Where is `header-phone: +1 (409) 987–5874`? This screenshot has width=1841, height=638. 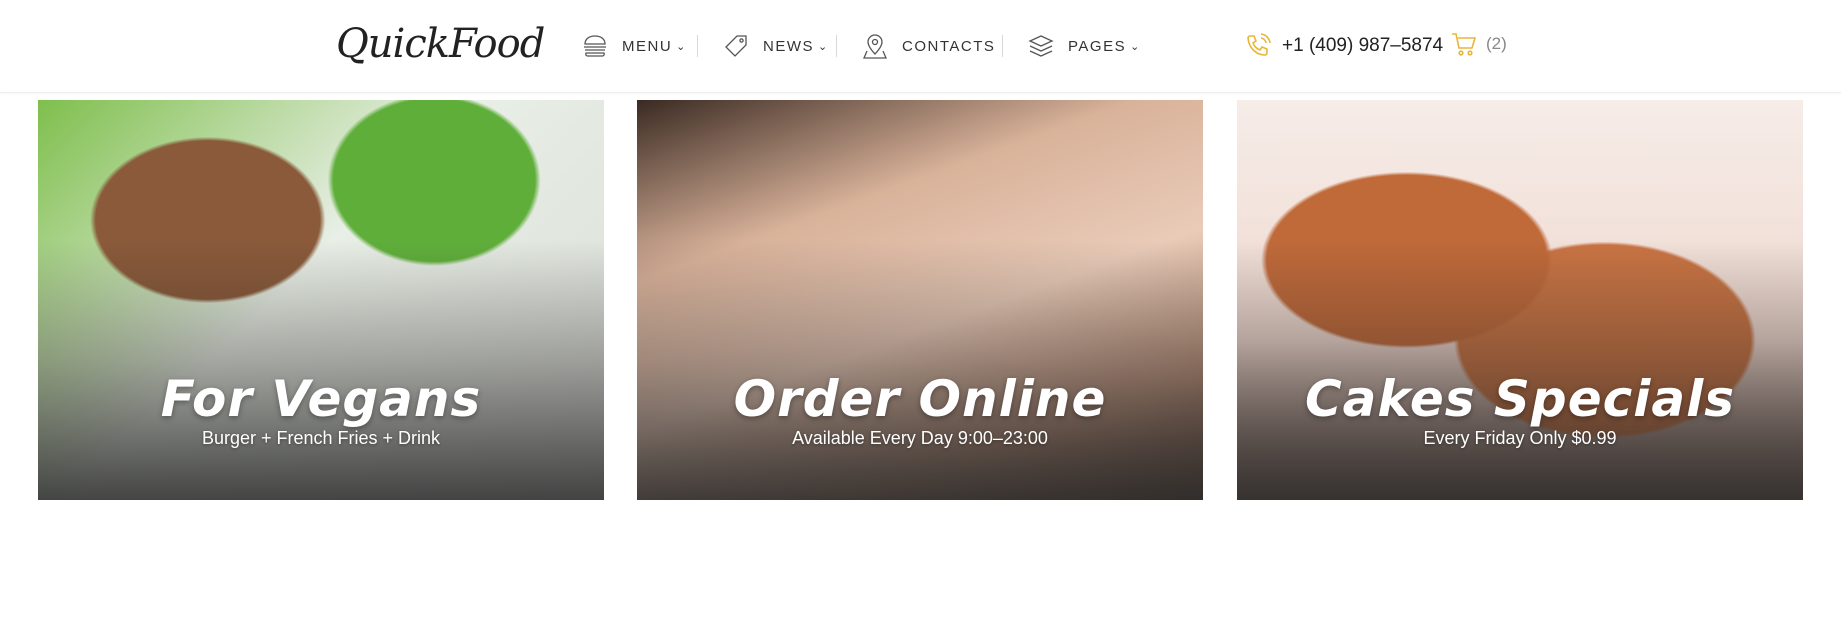
header-phone: +1 (409) 987–5874 is located at coordinates (1343, 46).